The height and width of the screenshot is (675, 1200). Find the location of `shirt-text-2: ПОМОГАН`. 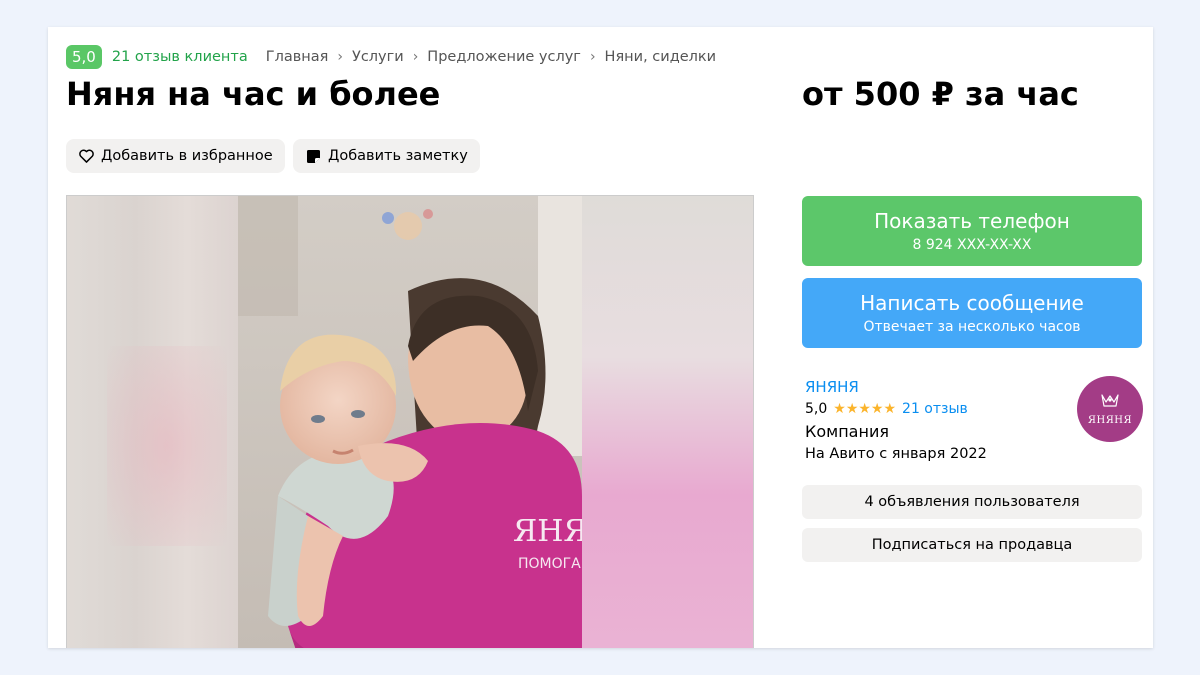

shirt-text-2: ПОМОГАН is located at coordinates (550, 564).